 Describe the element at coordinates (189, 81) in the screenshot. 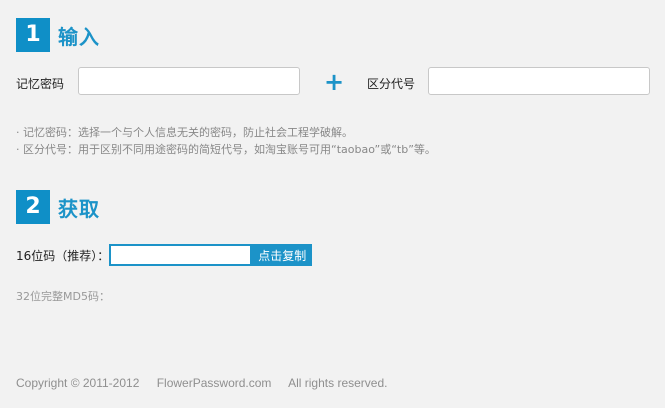

I see `memory-password-input` at that location.